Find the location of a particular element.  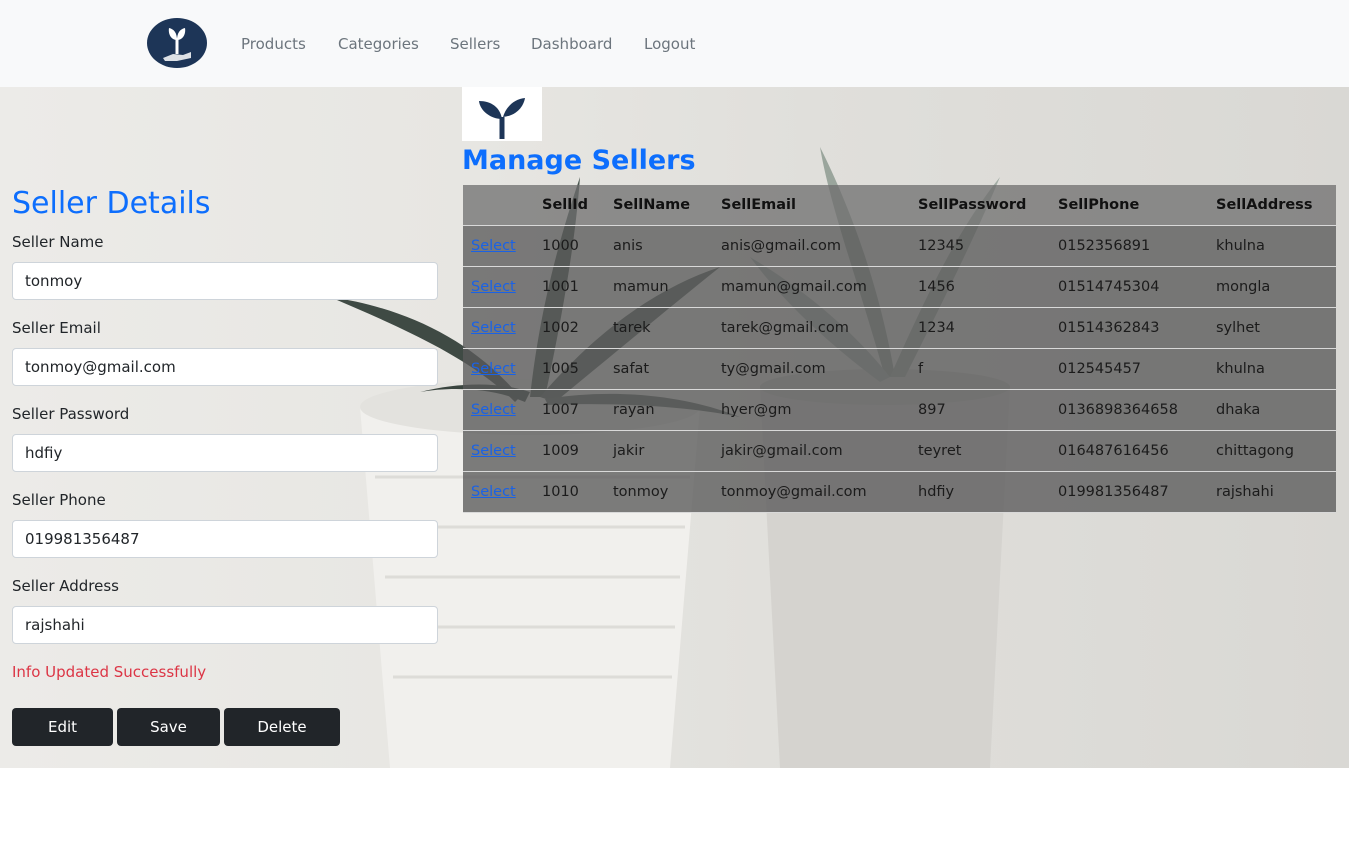

nav-link-dashboard: Dashboard is located at coordinates (571, 44).